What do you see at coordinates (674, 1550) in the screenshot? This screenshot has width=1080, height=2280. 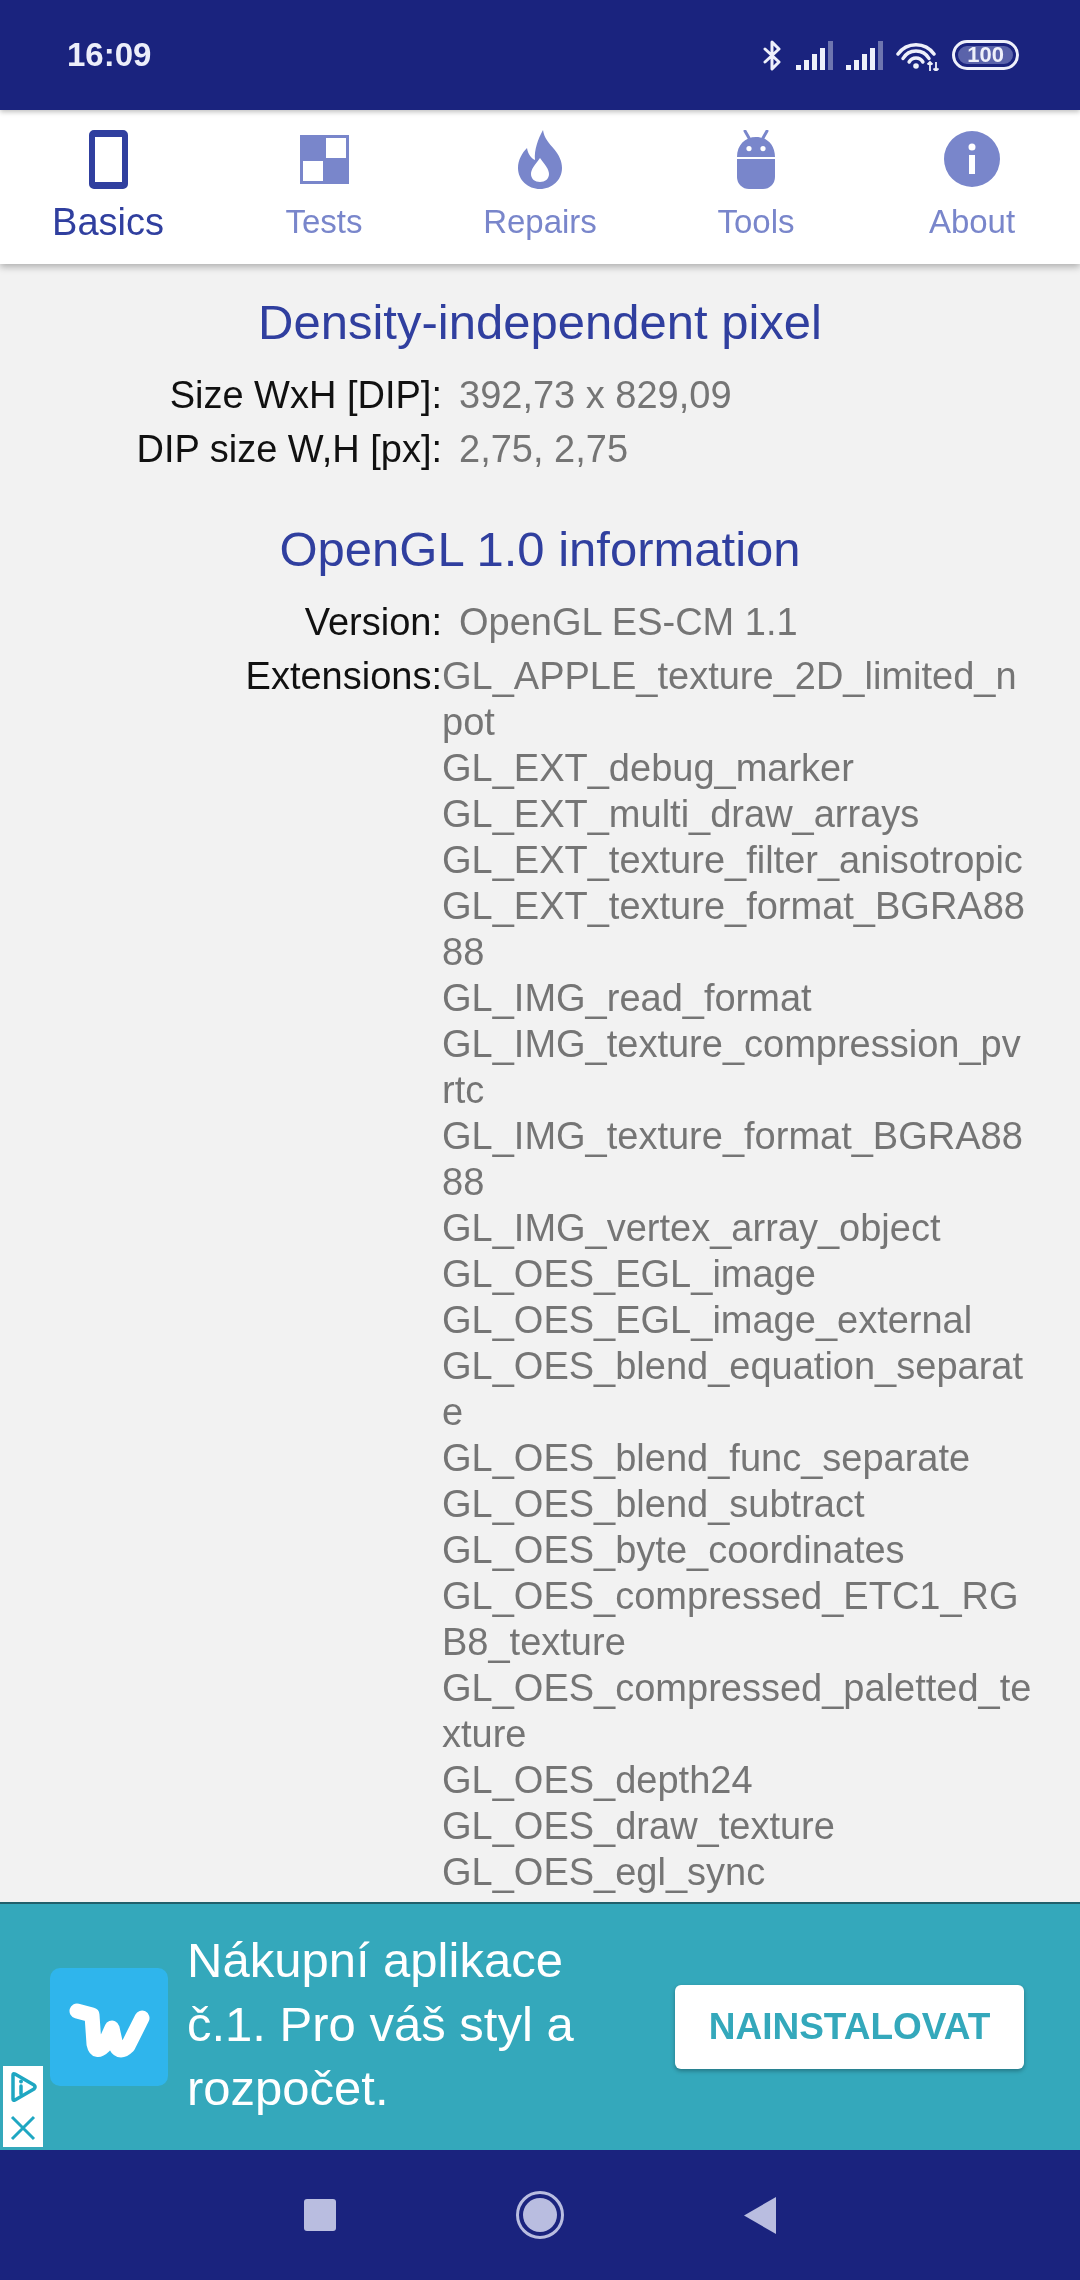 I see `extension-name: GL_OES_byte_coordinates` at bounding box center [674, 1550].